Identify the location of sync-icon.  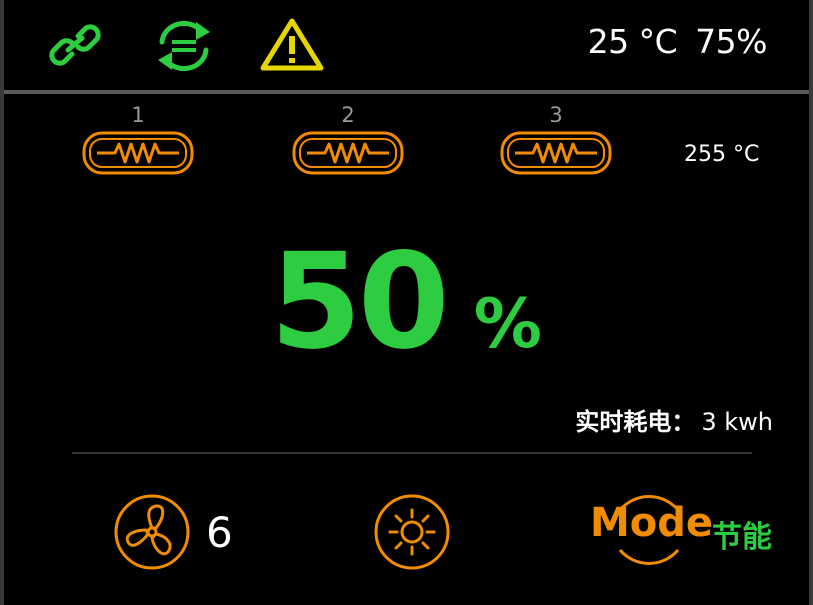
(184, 46).